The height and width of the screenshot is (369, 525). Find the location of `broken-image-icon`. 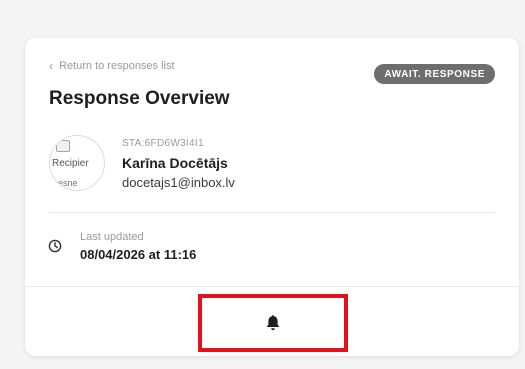

broken-image-icon is located at coordinates (63, 146).